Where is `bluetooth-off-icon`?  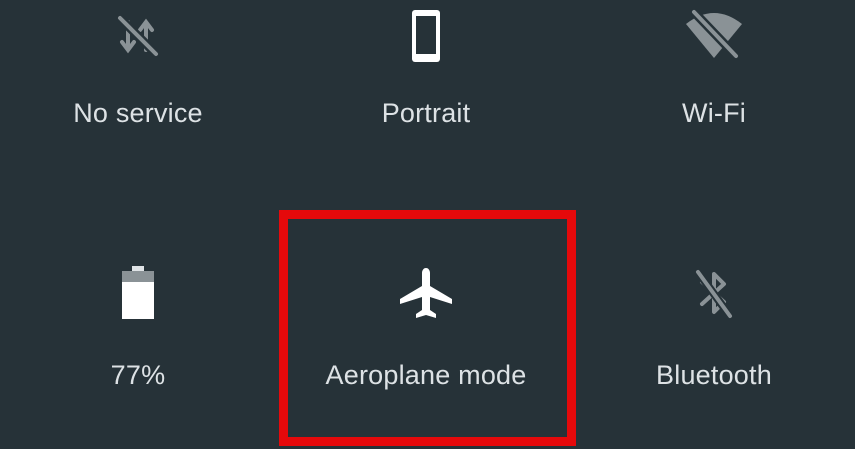 bluetooth-off-icon is located at coordinates (714, 294).